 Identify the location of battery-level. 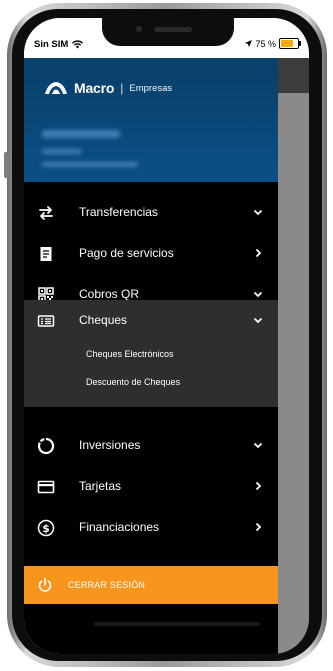
(287, 43).